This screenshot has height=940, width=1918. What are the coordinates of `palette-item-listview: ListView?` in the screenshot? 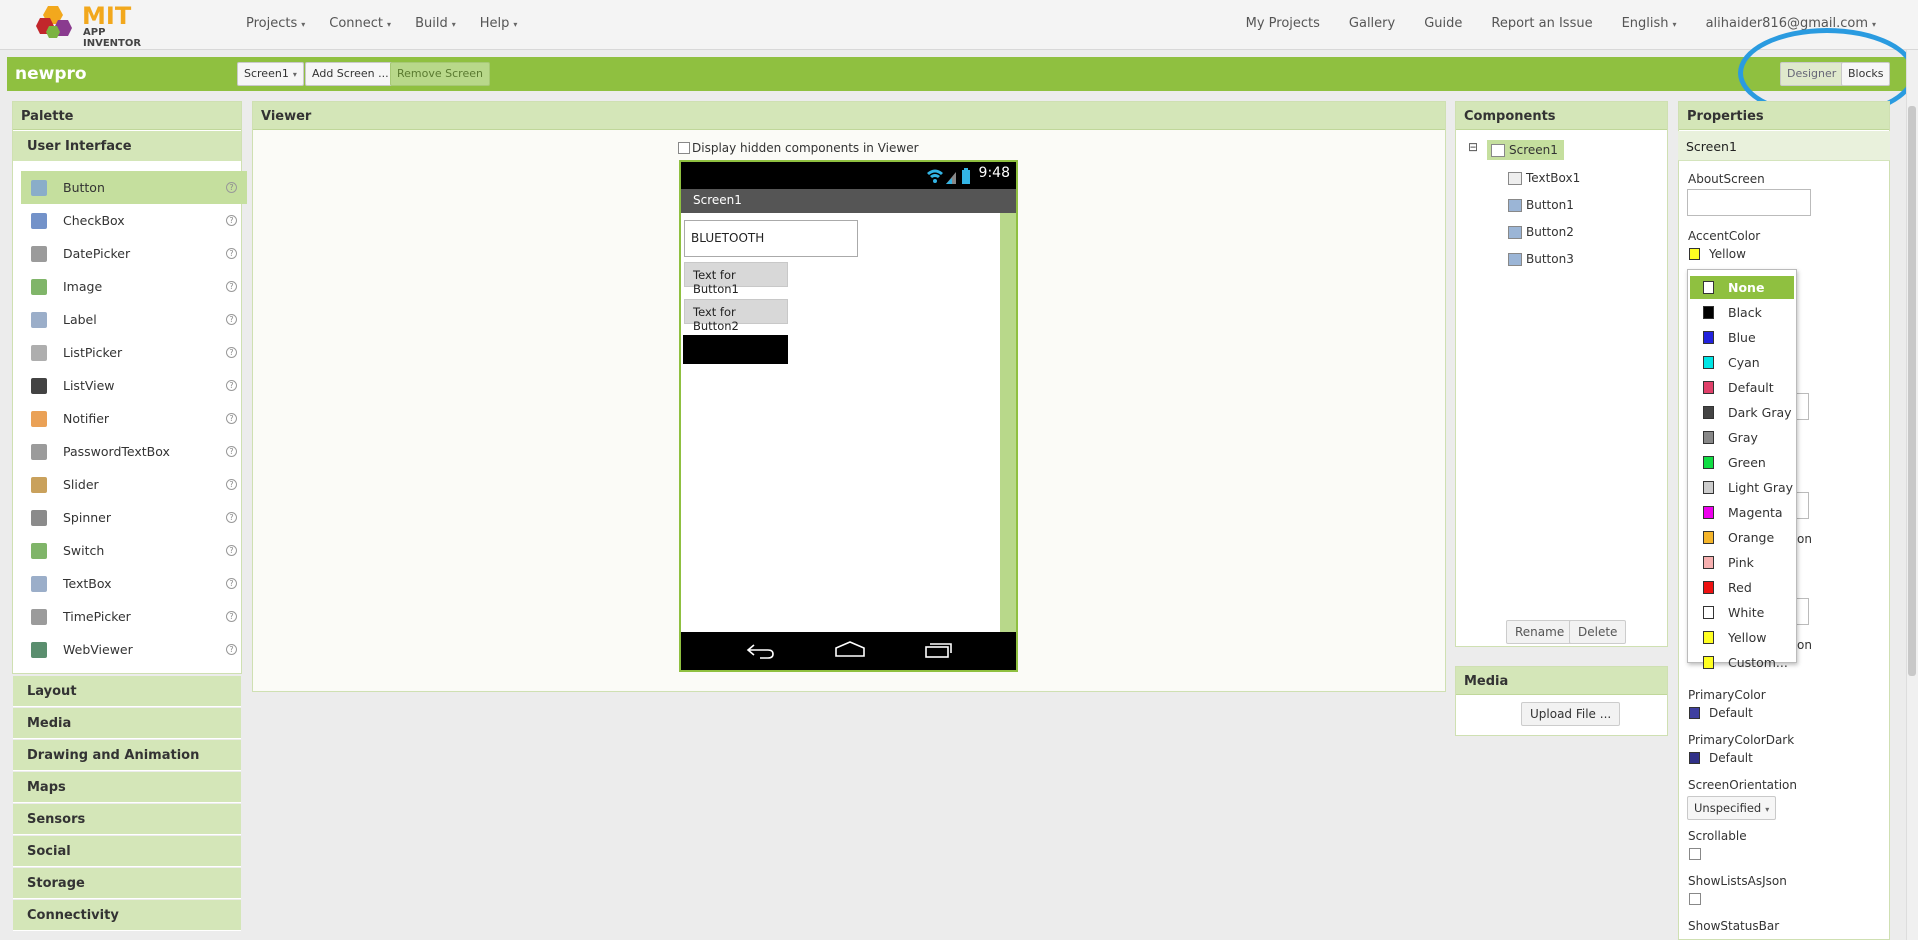 It's located at (134, 385).